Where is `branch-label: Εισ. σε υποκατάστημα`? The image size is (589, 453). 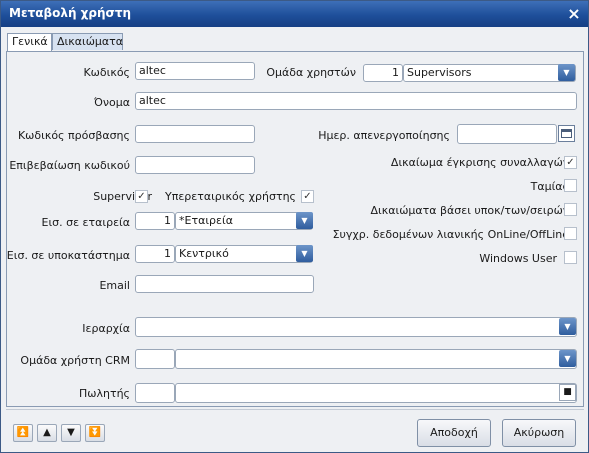 branch-label: Εισ. σε υποκατάστημα is located at coordinates (68, 255).